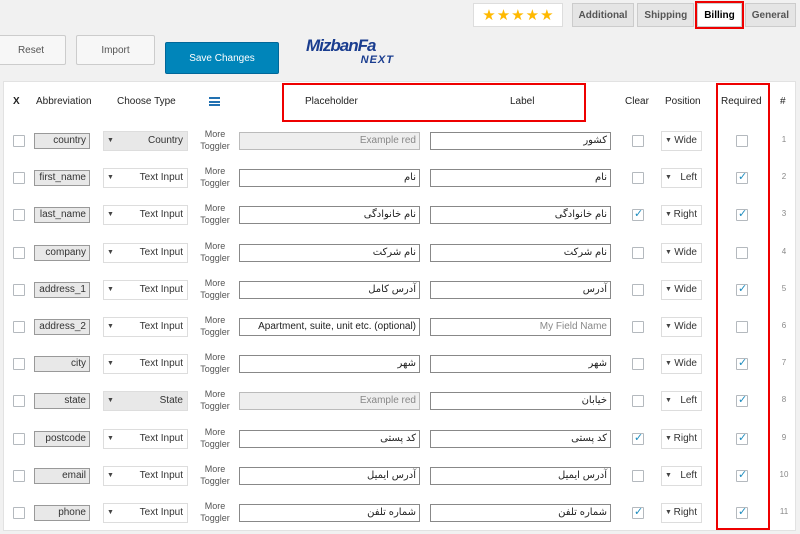 Image resolution: width=800 pixels, height=534 pixels. I want to click on label-input: کشور, so click(520, 141).